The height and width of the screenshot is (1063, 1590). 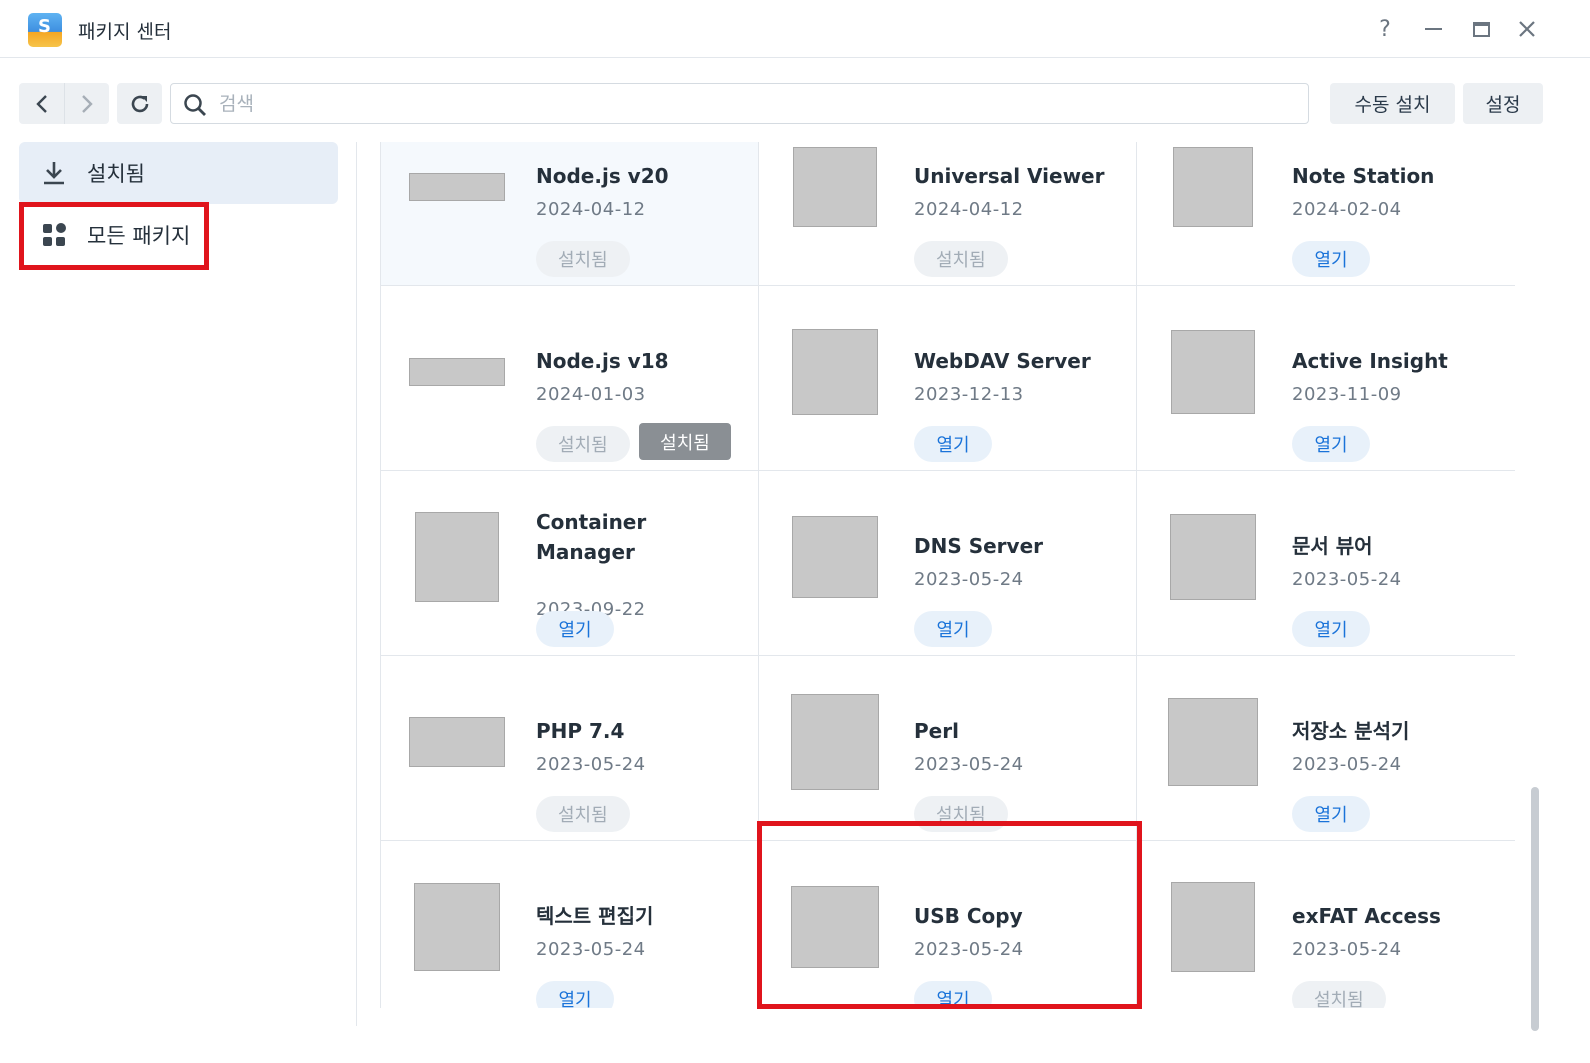 I want to click on package-card: 문서 뷰어 2023-05-24 열기, so click(x=1326, y=563).